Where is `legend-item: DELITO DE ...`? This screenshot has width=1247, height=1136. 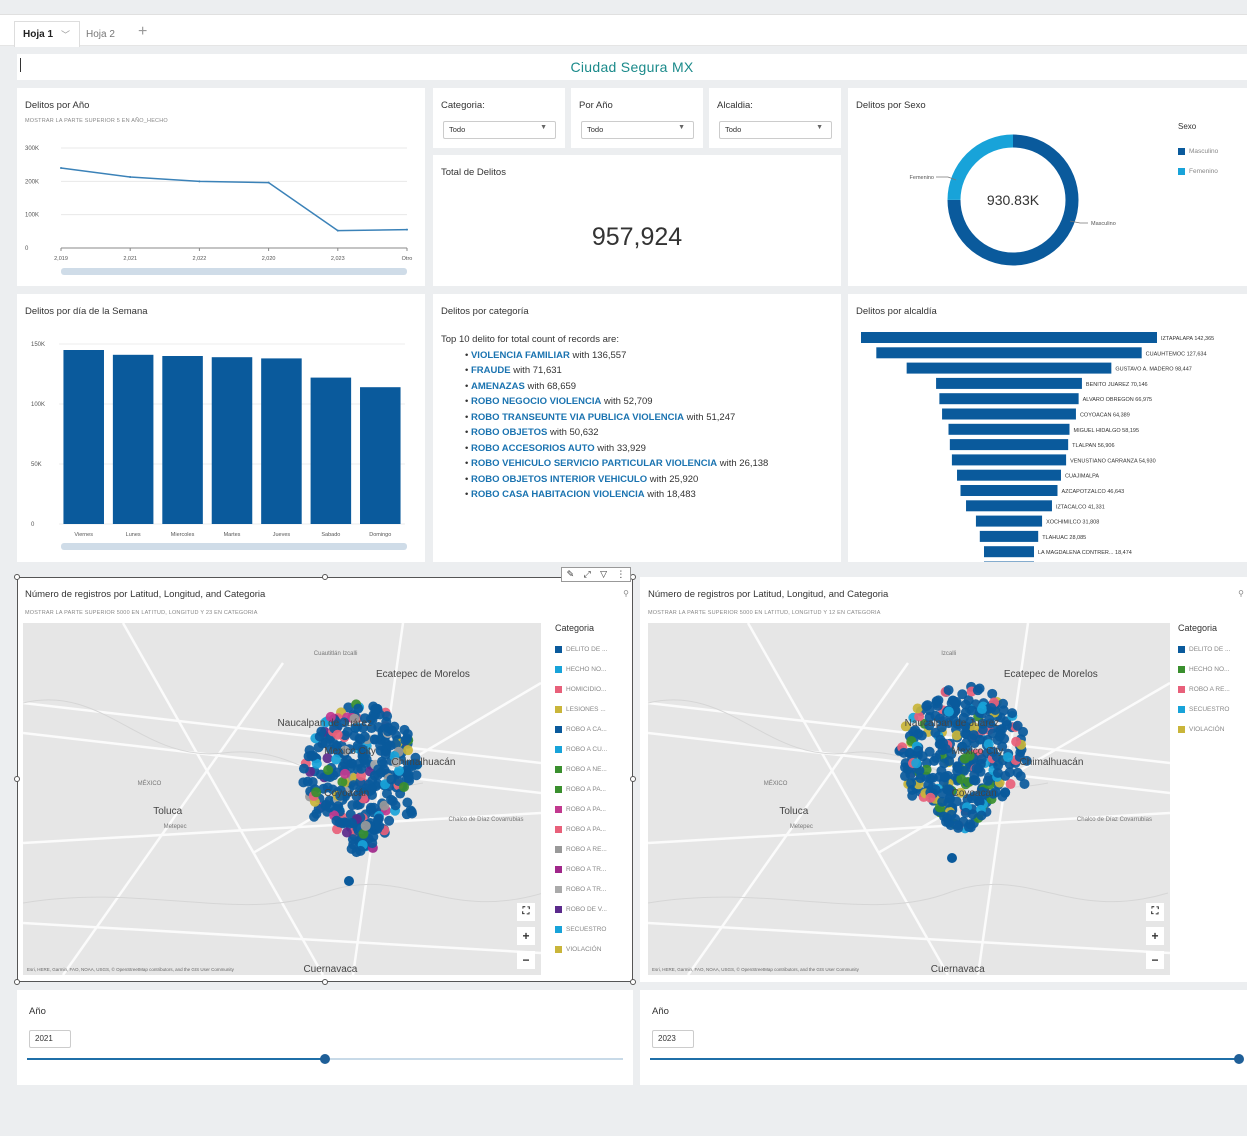 legend-item: DELITO DE ... is located at coordinates (1204, 649).